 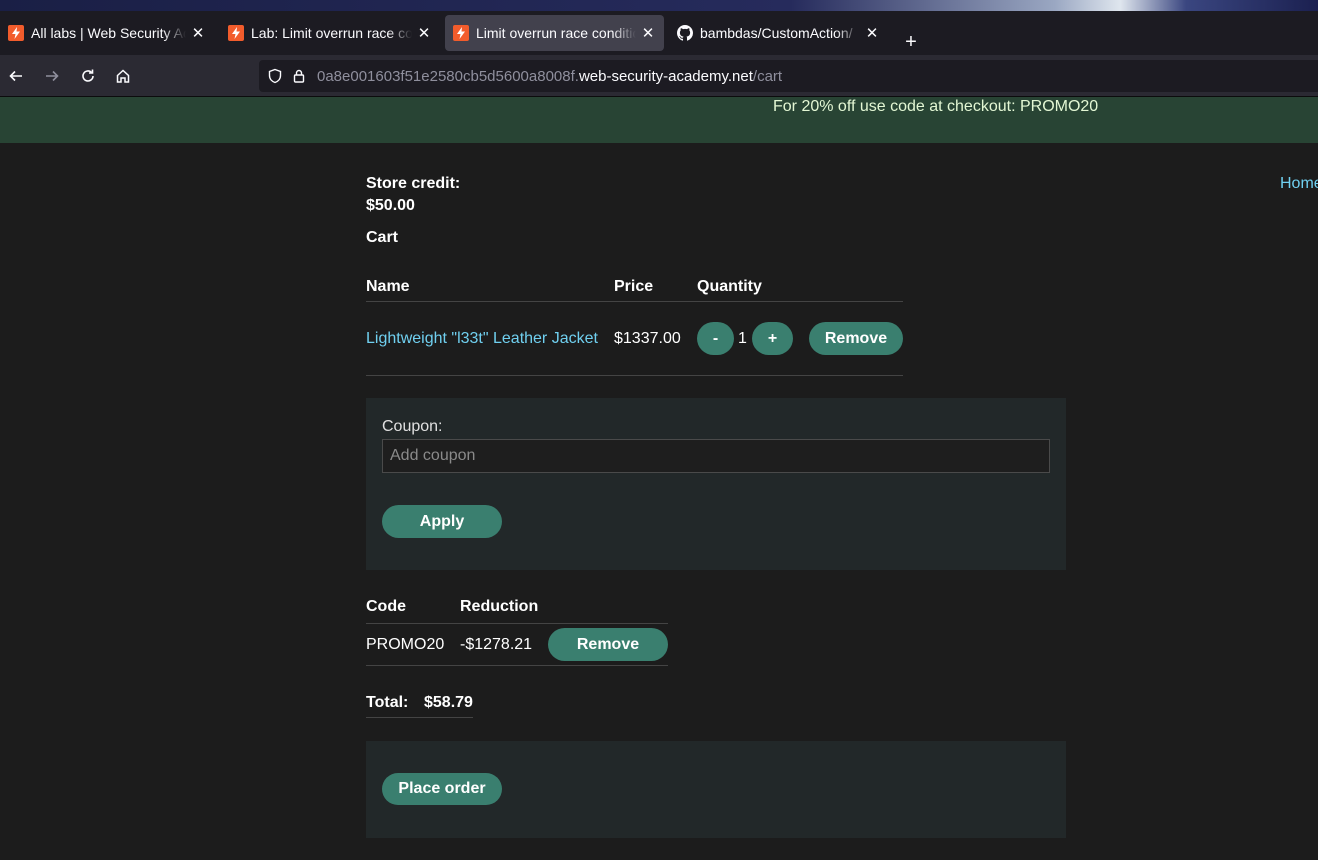 I want to click on remove-coupon-button: Remove, so click(x=608, y=644).